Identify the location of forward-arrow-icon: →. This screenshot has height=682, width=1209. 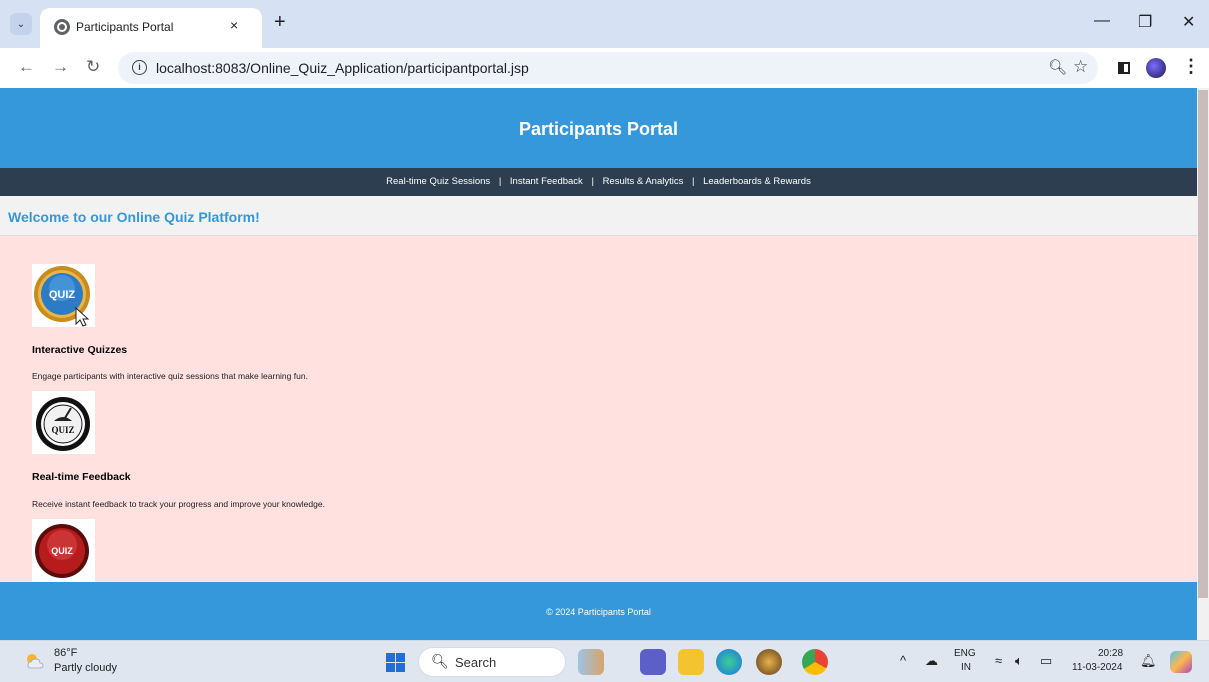
(60, 67).